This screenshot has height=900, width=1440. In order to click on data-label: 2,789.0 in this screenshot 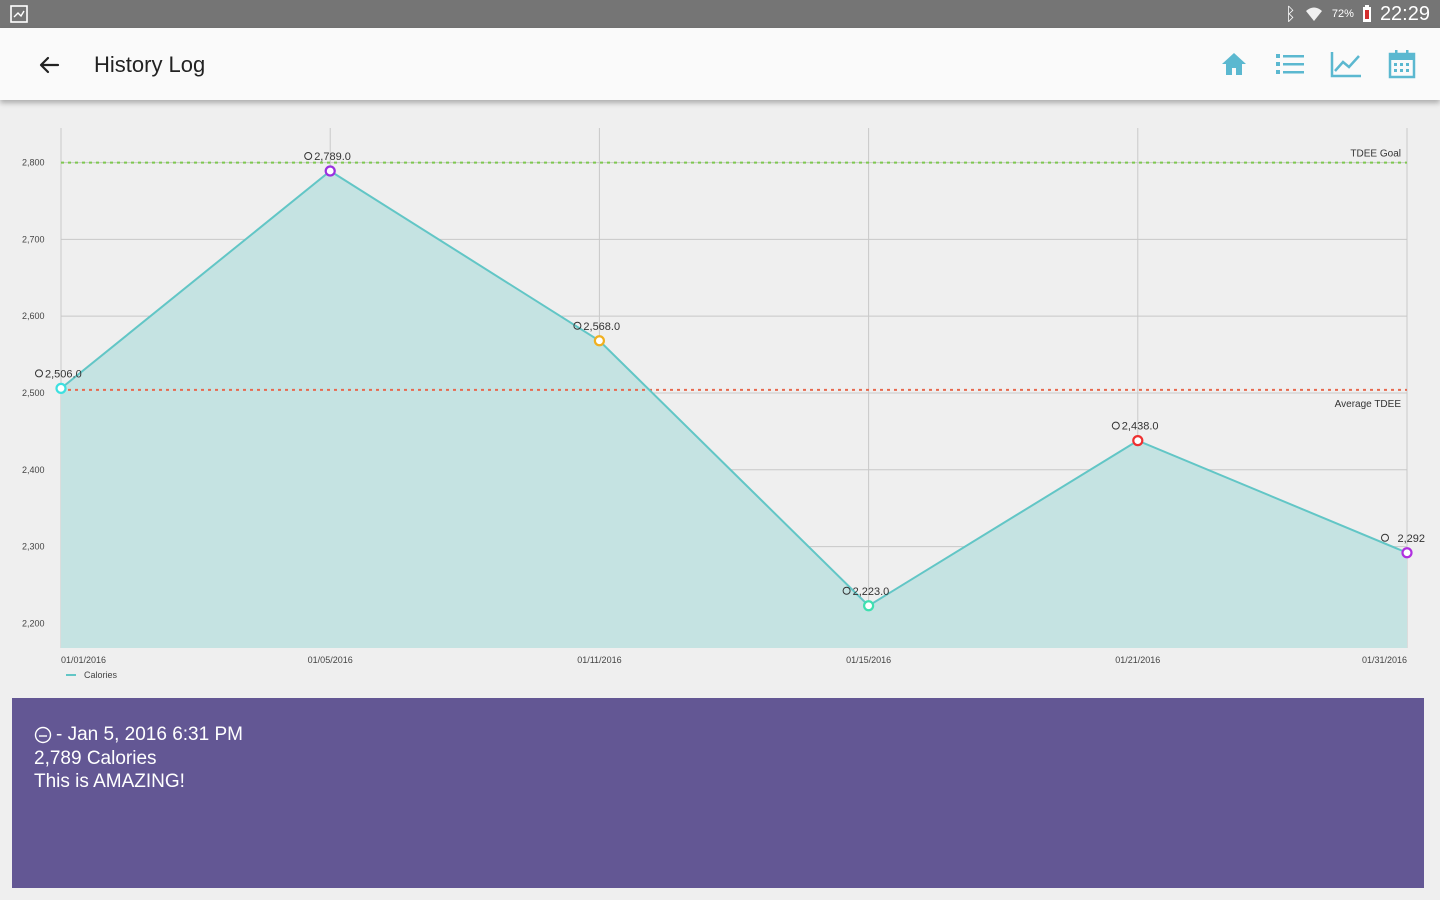, I will do `click(332, 157)`.